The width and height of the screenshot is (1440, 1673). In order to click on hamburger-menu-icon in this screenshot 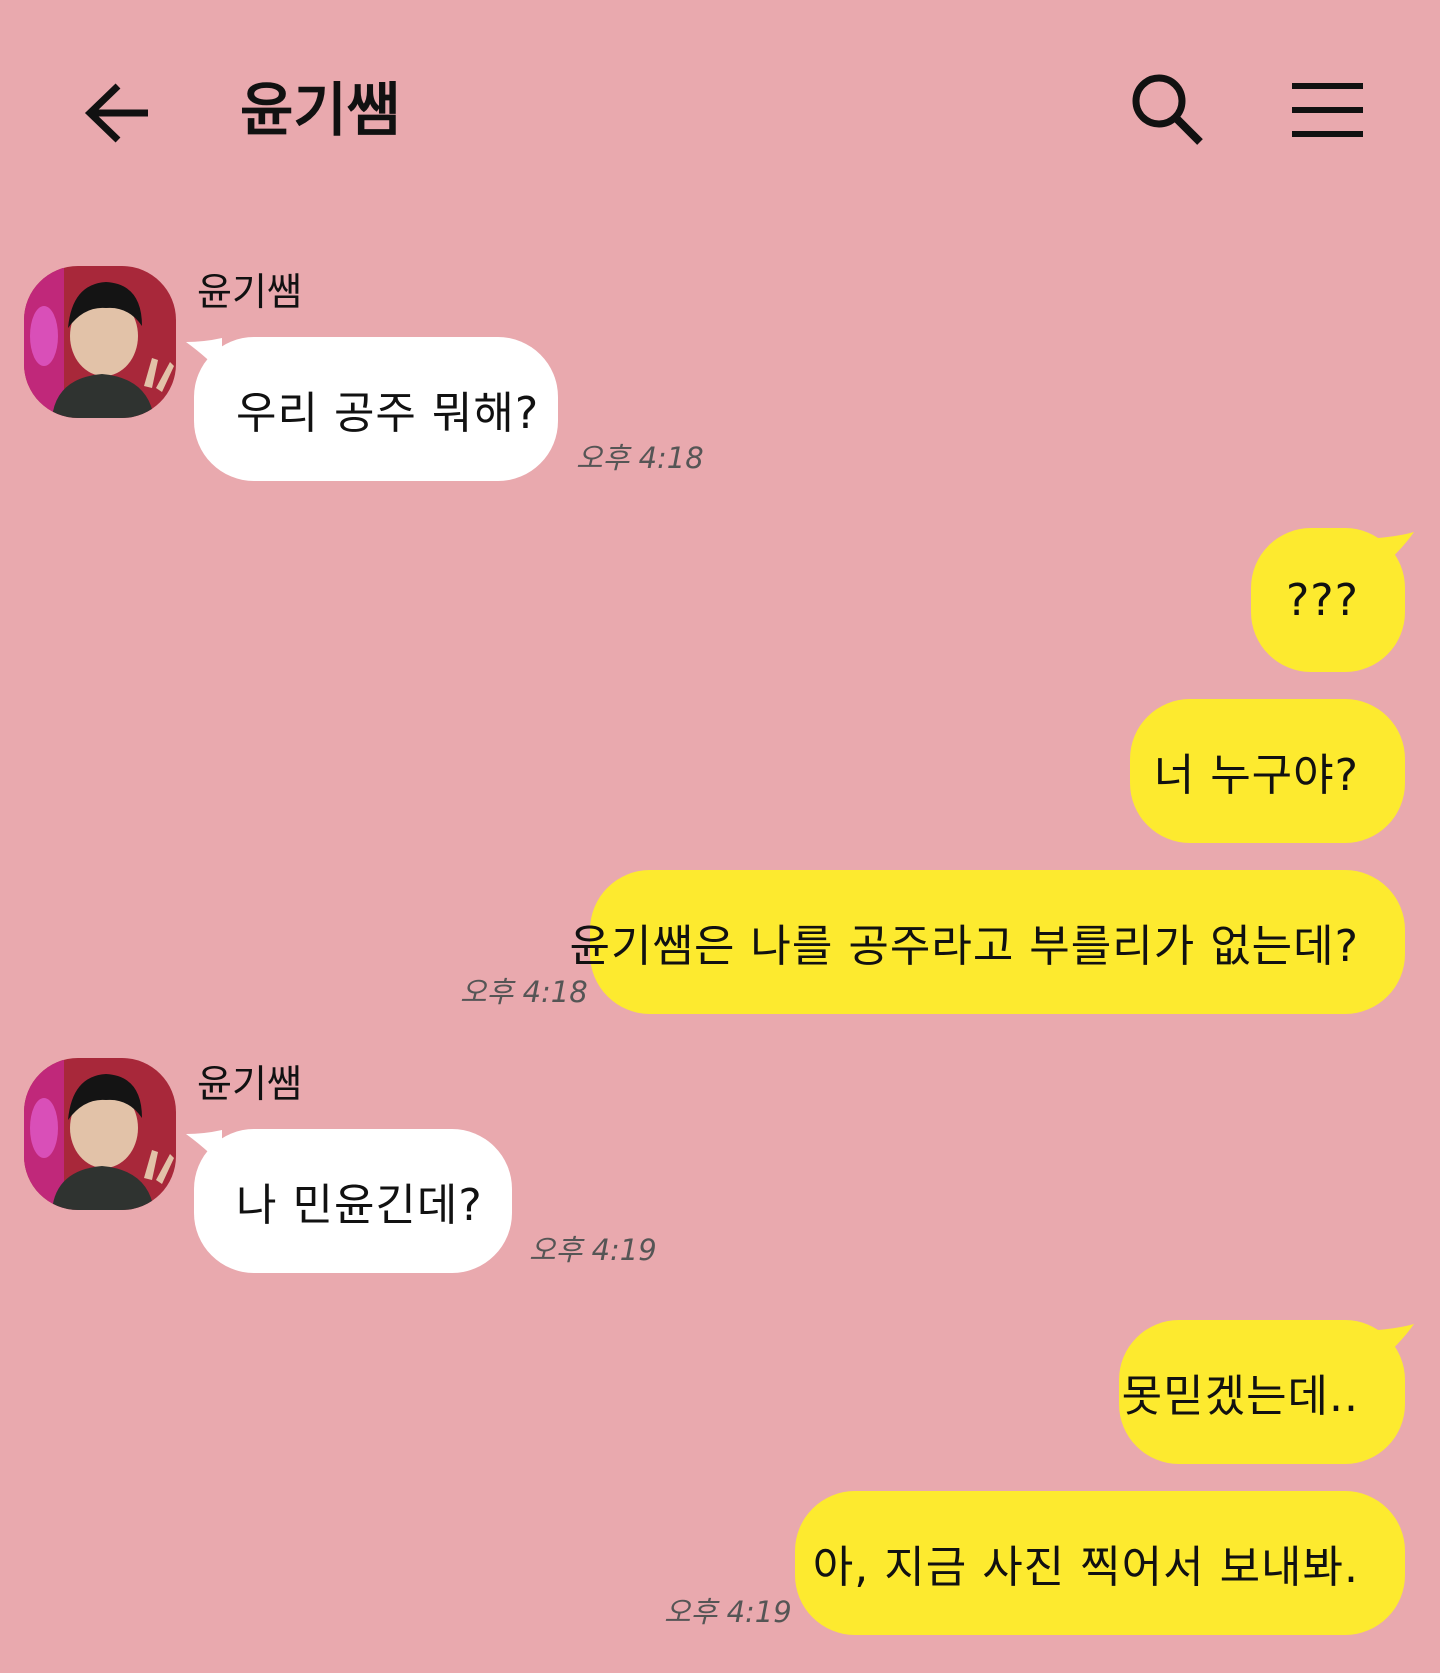, I will do `click(1327, 110)`.